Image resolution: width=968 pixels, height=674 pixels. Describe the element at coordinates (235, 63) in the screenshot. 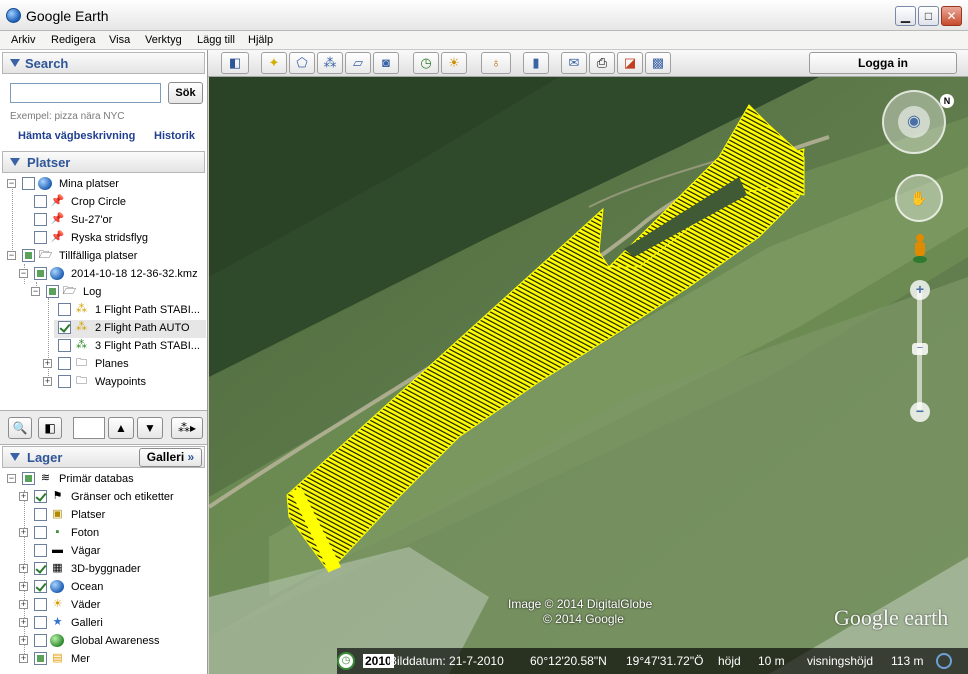

I see `sidebar-toggle-button: ◧` at that location.